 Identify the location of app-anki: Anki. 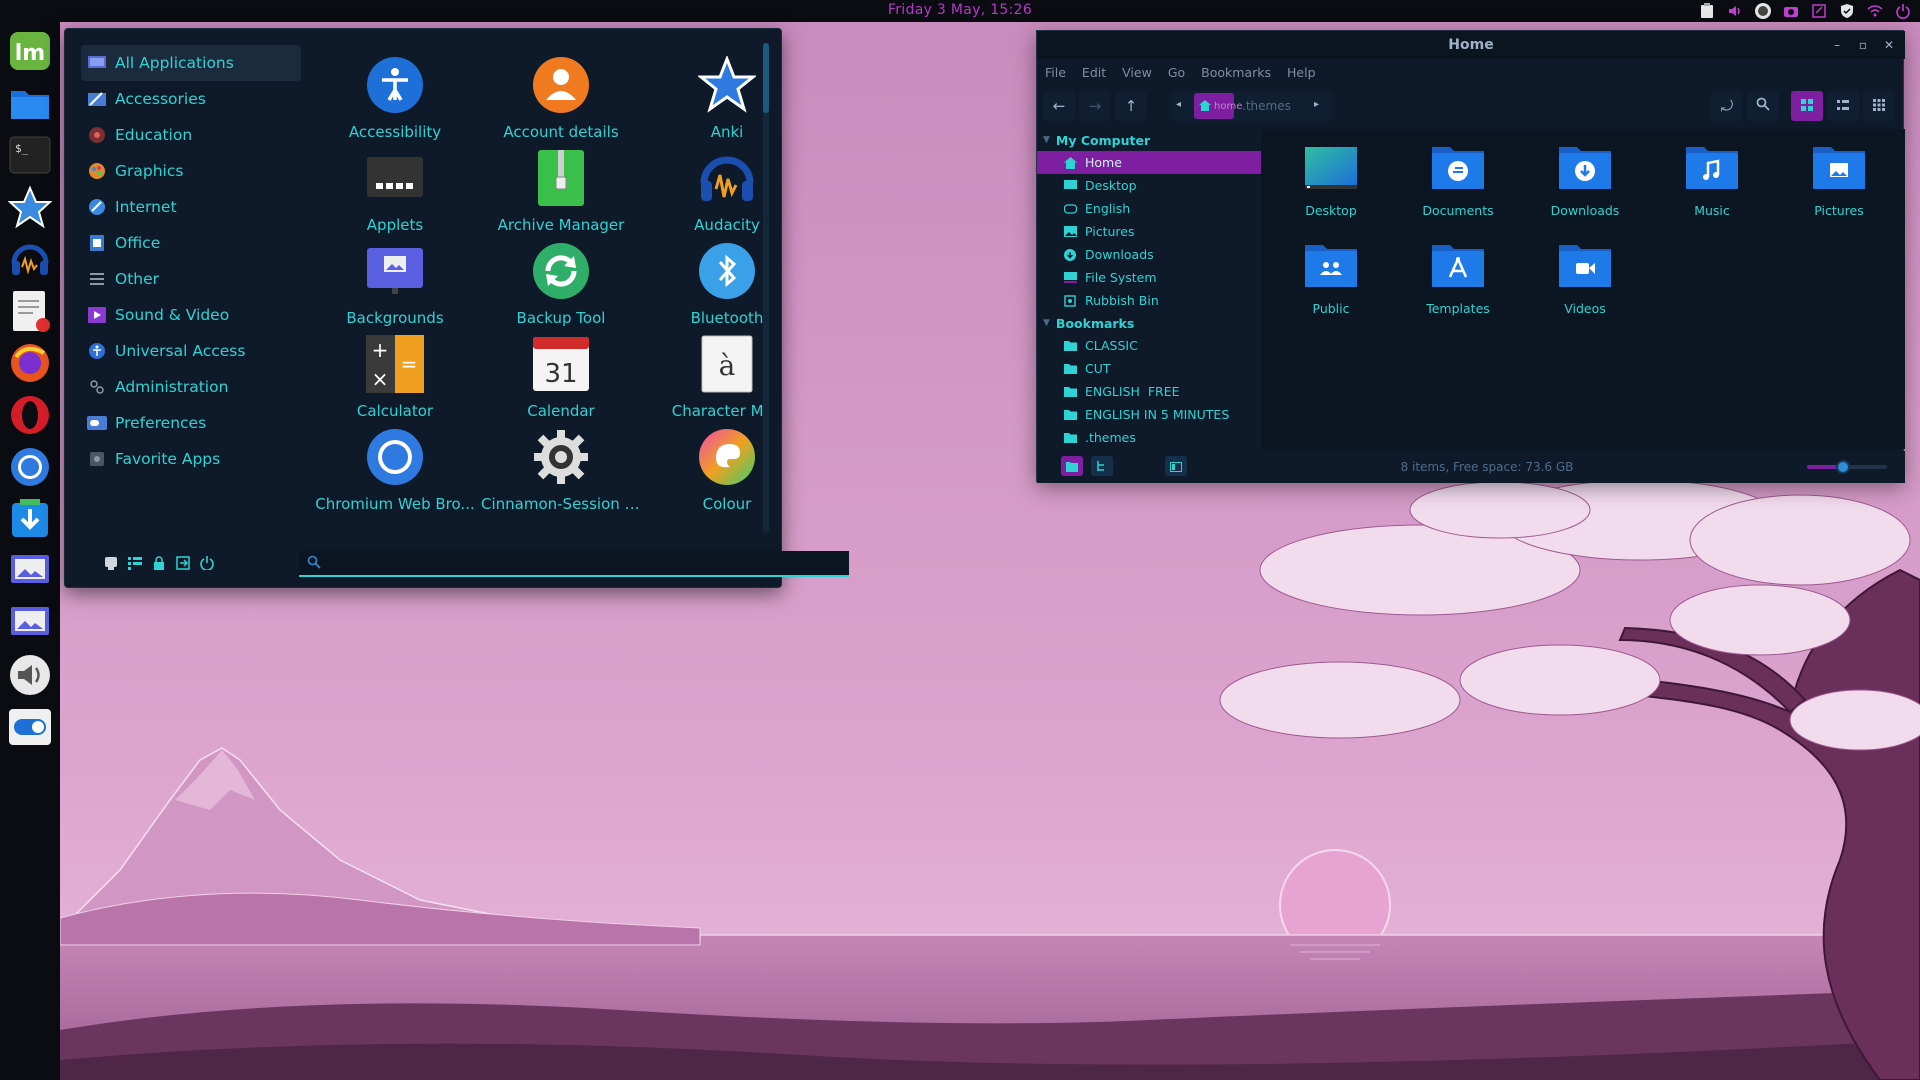
(706, 100).